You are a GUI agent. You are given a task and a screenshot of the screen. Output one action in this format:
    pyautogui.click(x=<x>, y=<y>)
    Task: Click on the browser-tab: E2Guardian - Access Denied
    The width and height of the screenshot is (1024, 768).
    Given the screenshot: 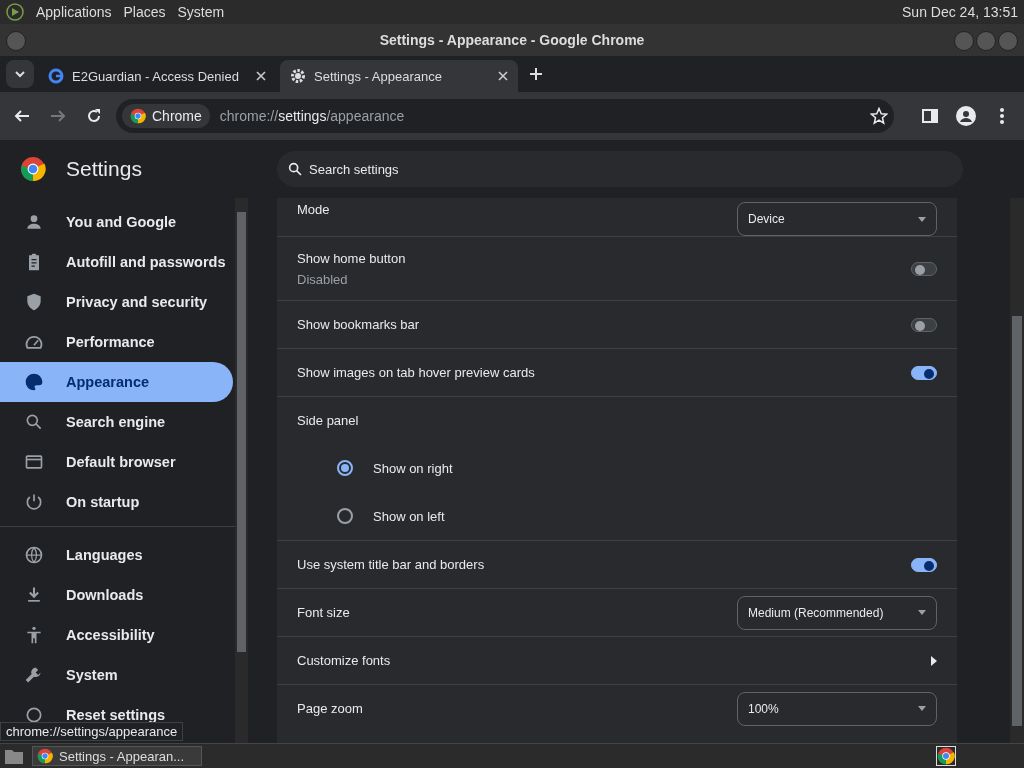 What is the action you would take?
    pyautogui.click(x=157, y=76)
    